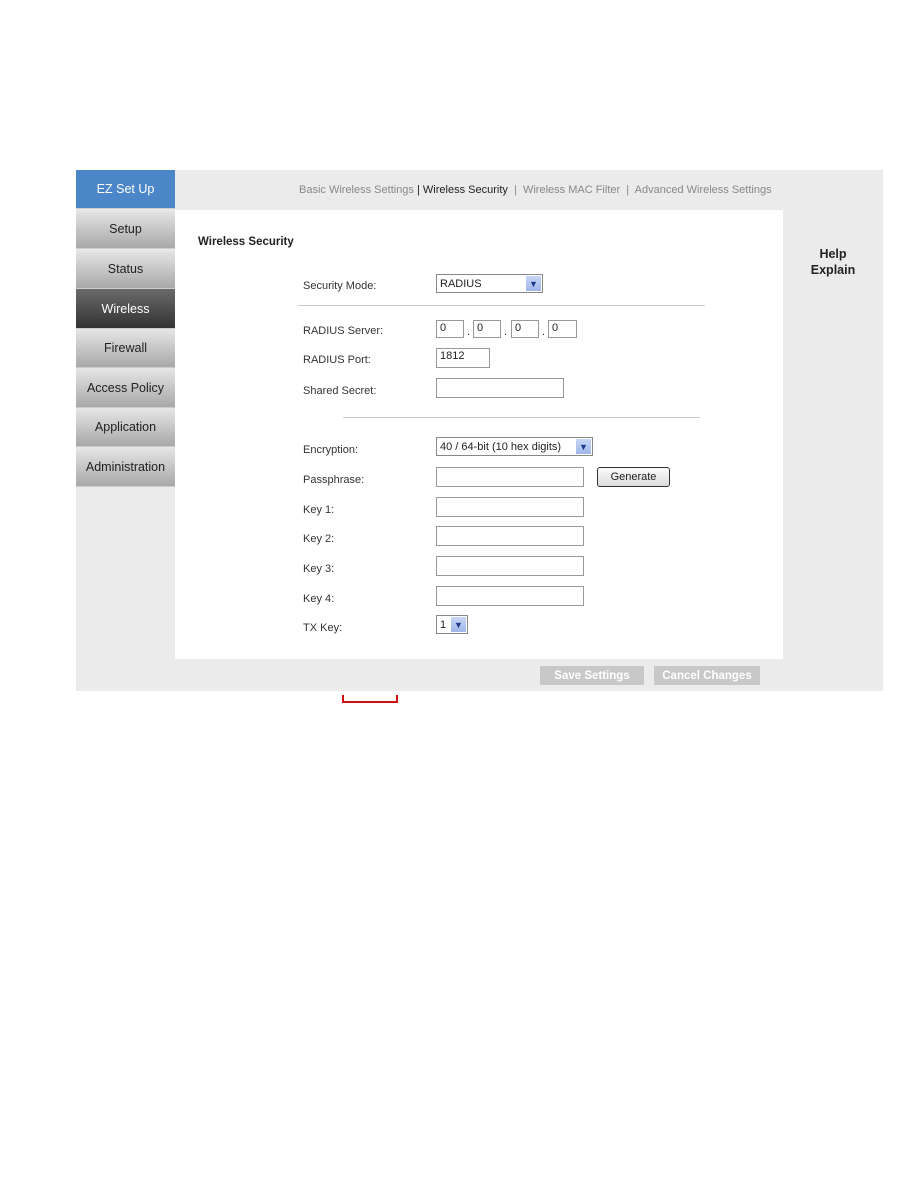 This screenshot has width=918, height=1188. What do you see at coordinates (833, 262) in the screenshot?
I see `help-panel: Help Explain` at bounding box center [833, 262].